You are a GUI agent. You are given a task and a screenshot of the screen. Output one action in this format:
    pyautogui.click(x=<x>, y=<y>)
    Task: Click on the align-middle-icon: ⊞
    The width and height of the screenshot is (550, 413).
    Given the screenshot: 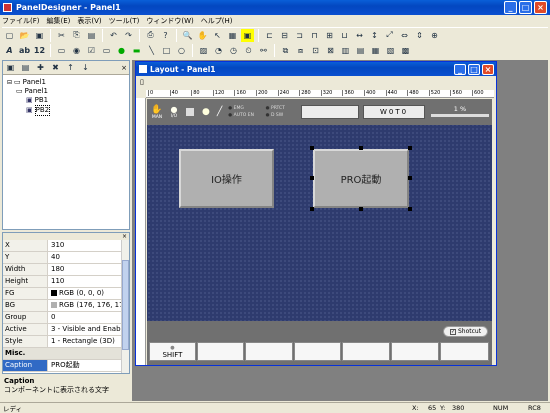 What is the action you would take?
    pyautogui.click(x=329, y=35)
    